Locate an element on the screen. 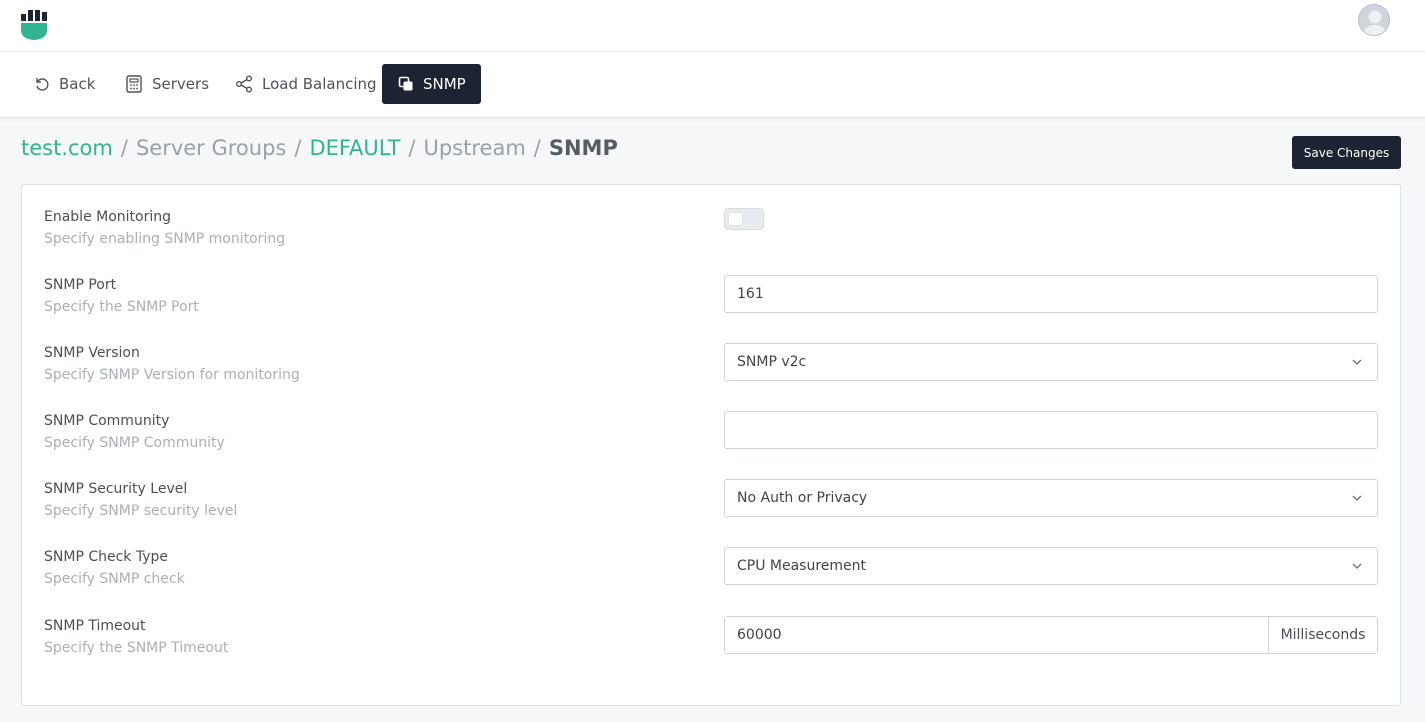  sub-navigation: Back Servers Load Balancing SNMP is located at coordinates (712, 85).